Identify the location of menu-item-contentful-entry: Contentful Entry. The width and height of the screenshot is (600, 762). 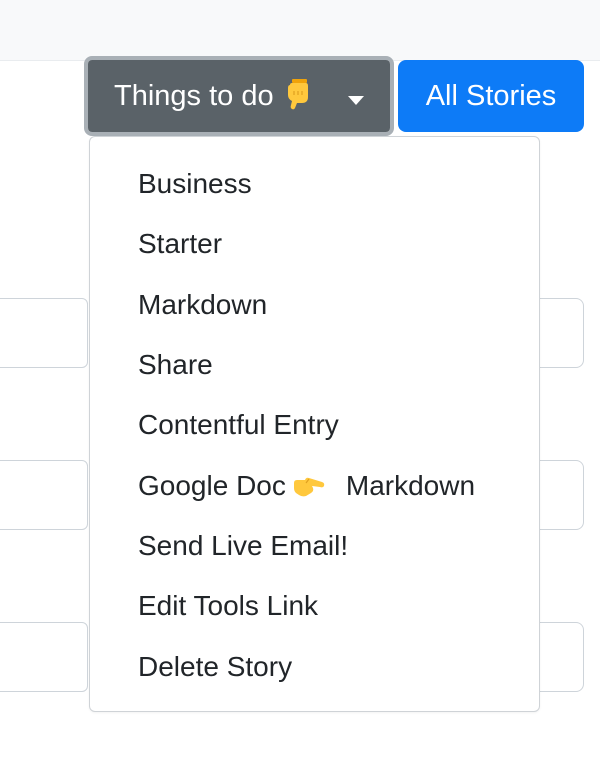
(314, 425).